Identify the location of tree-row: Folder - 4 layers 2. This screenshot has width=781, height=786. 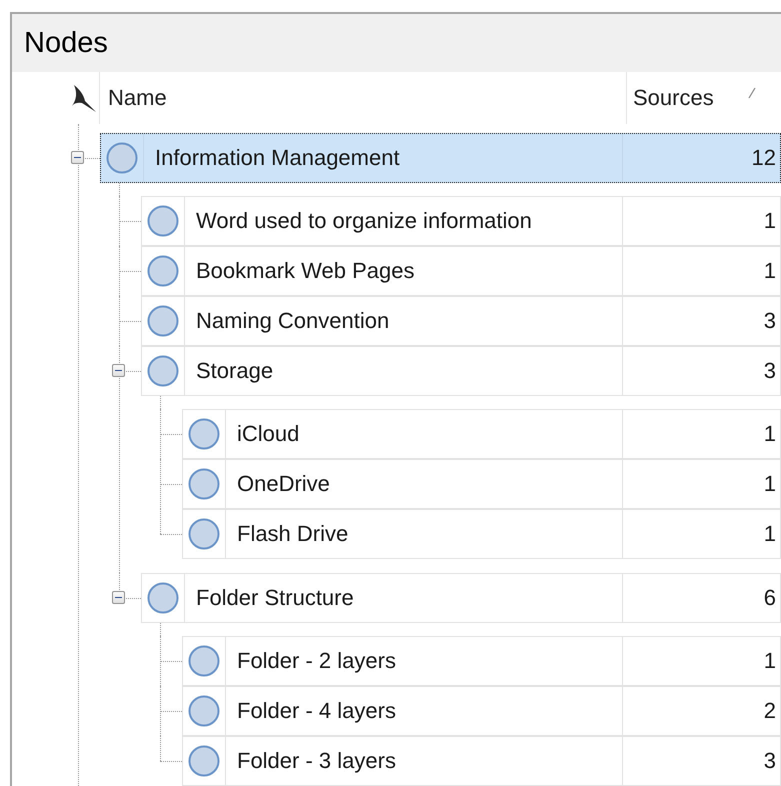
(481, 711).